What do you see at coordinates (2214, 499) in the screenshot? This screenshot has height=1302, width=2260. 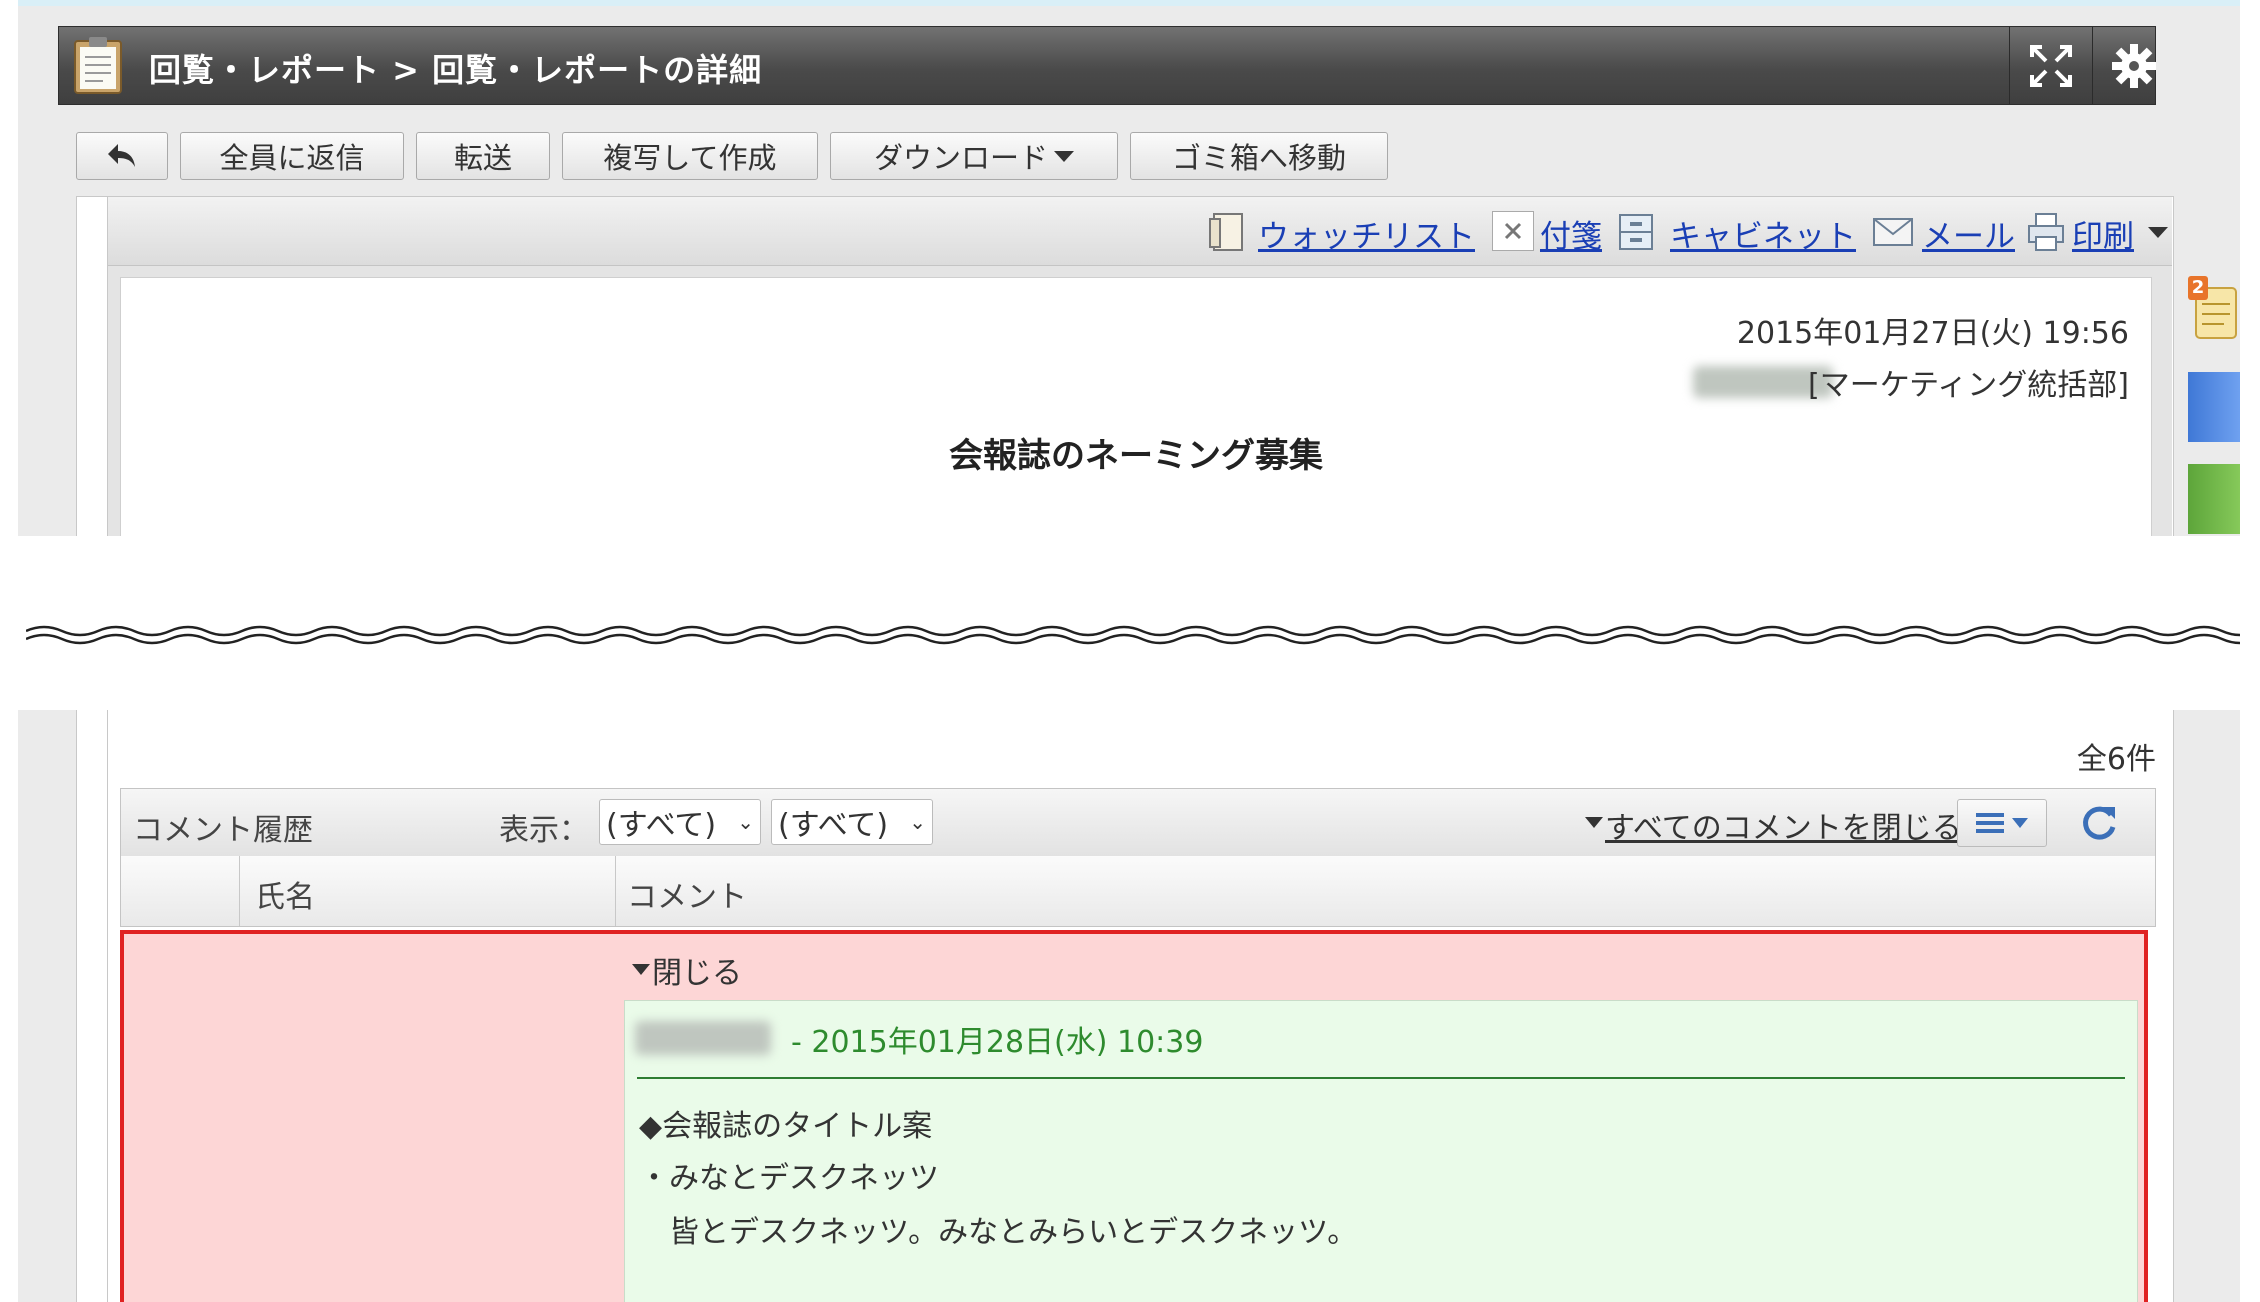 I see `side-green-tab` at bounding box center [2214, 499].